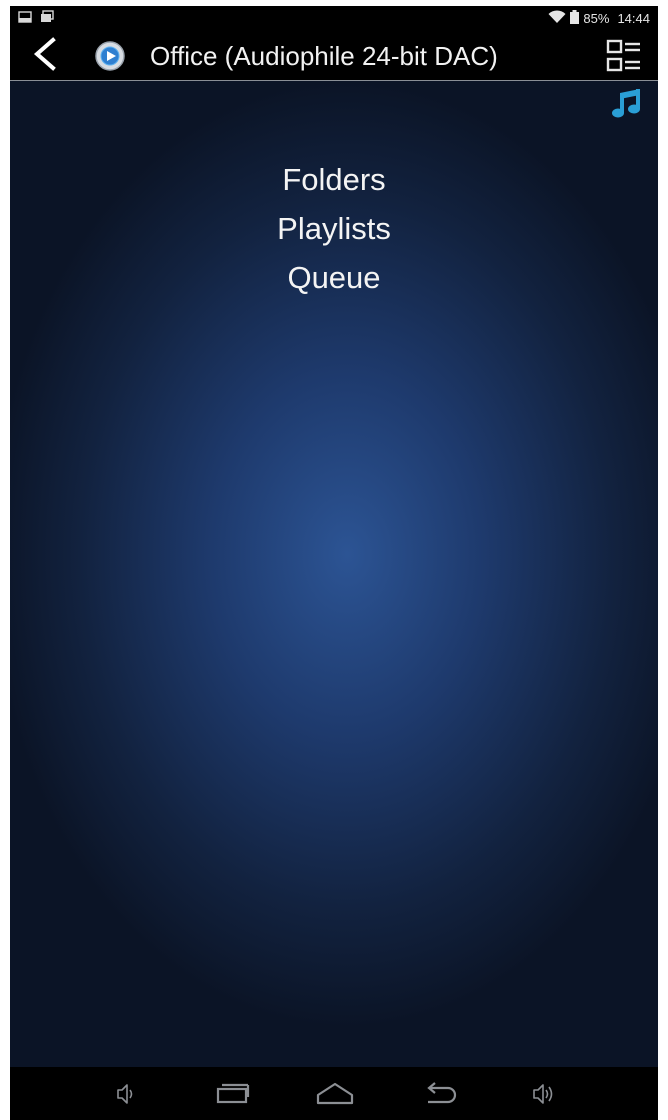 The image size is (668, 1120). I want to click on browse-menu: Folders Playlists Queue, so click(334, 228).